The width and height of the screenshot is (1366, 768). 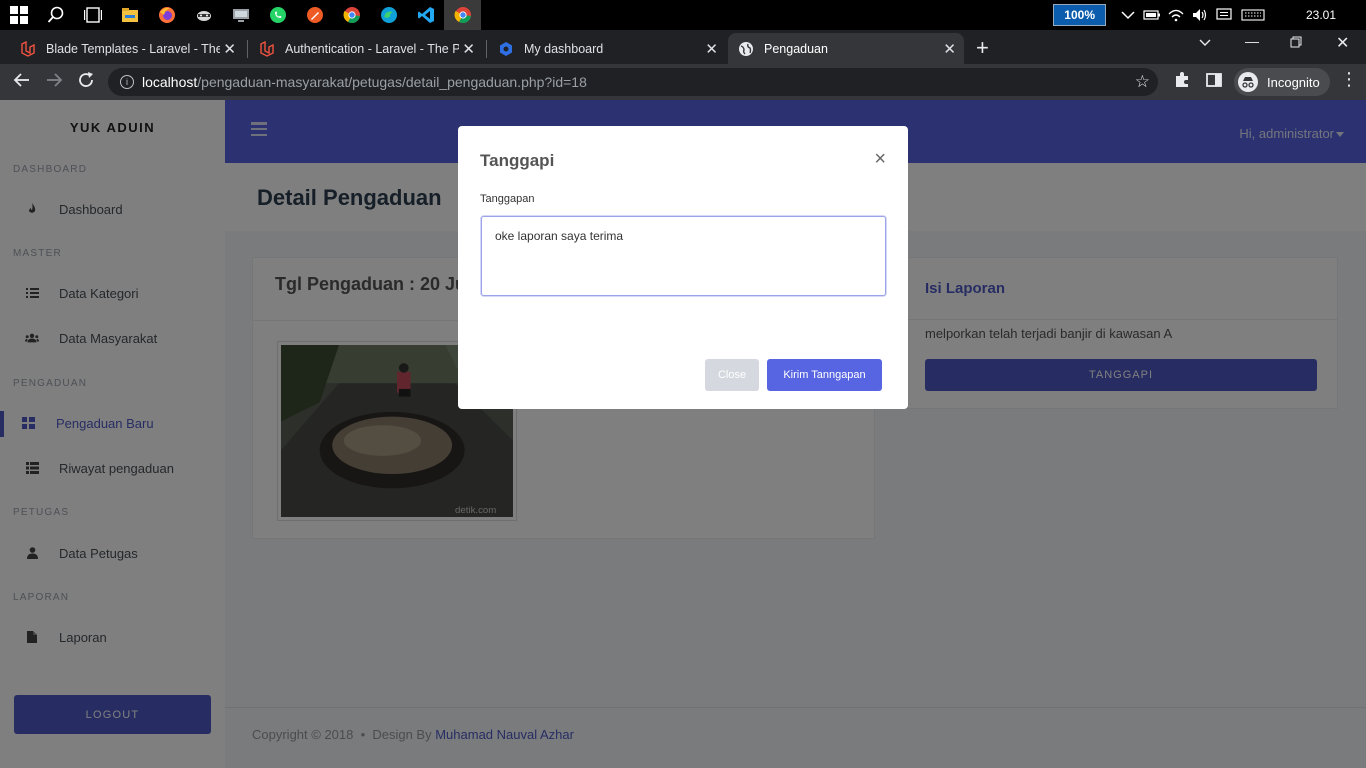 I want to click on raccoon-app-icon, so click(x=203, y=15).